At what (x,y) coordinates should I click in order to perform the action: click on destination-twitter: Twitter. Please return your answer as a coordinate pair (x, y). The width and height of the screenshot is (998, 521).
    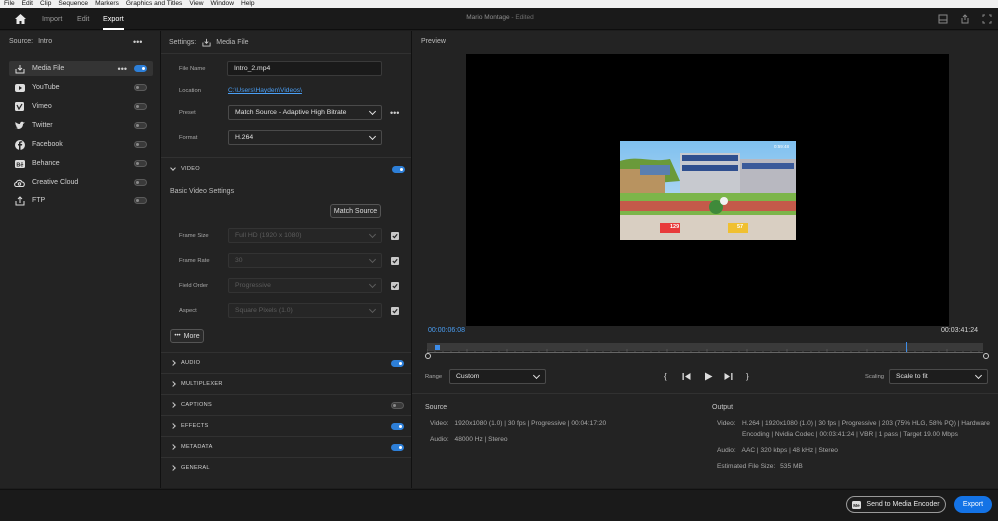
    Looking at the image, I should click on (81, 125).